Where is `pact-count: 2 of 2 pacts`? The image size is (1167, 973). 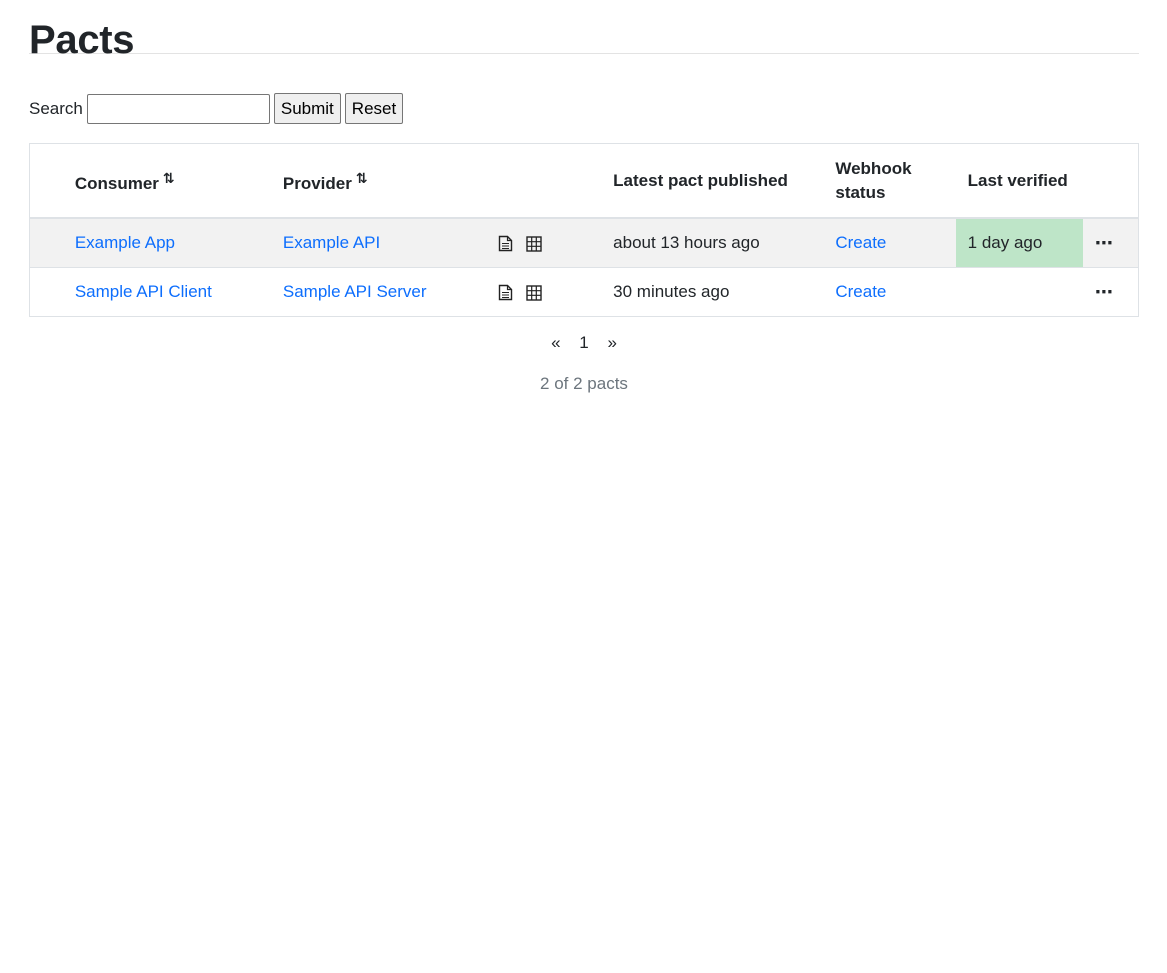
pact-count: 2 of 2 pacts is located at coordinates (584, 383).